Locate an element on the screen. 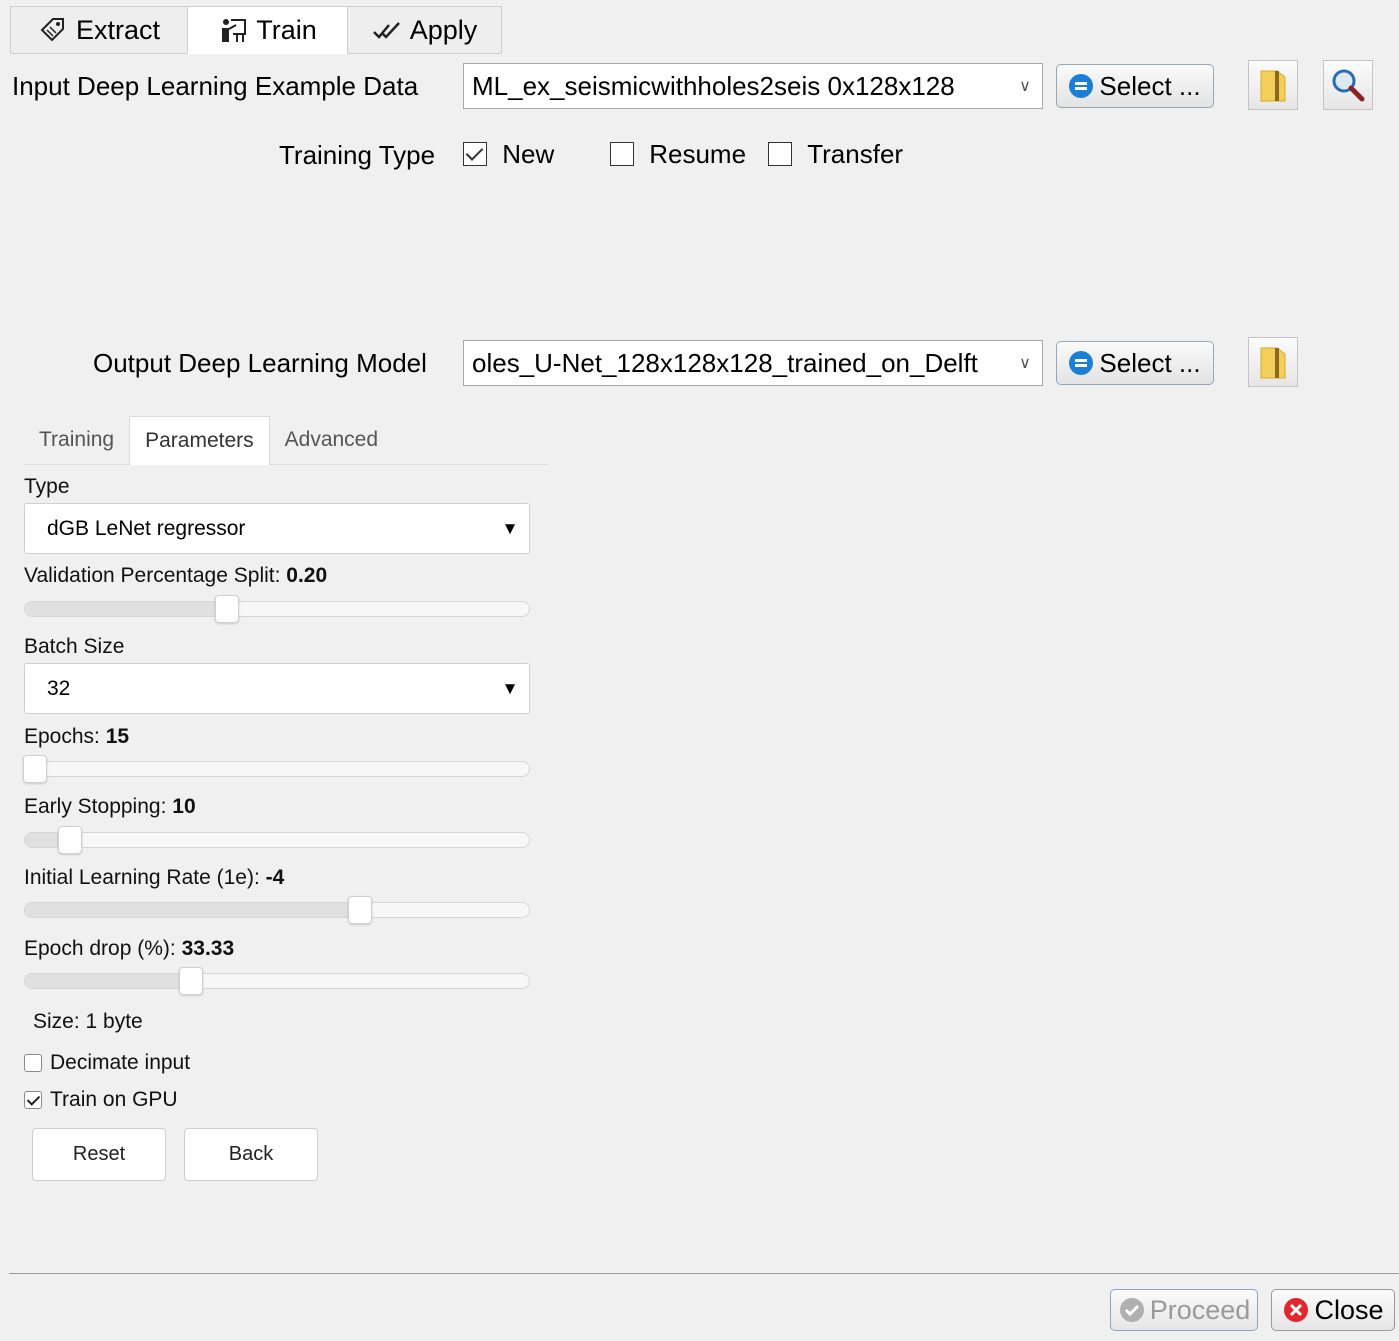 Image resolution: width=1399 pixels, height=1341 pixels. learning-rate-label: Initial Learning Rate (1e): -4 is located at coordinates (154, 878).